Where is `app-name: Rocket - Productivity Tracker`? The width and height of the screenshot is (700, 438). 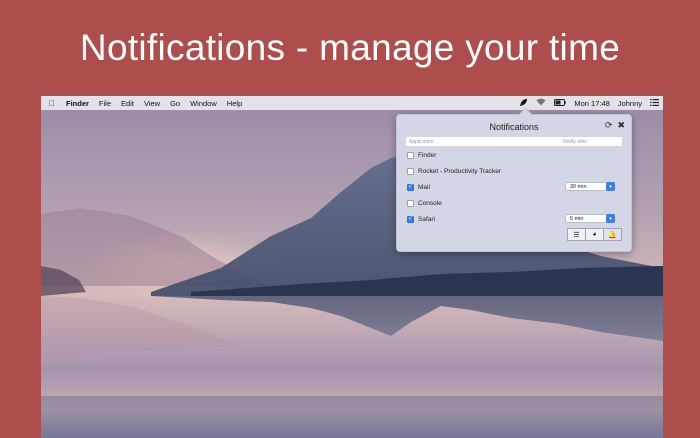
app-name: Rocket - Productivity Tracker is located at coordinates (460, 171).